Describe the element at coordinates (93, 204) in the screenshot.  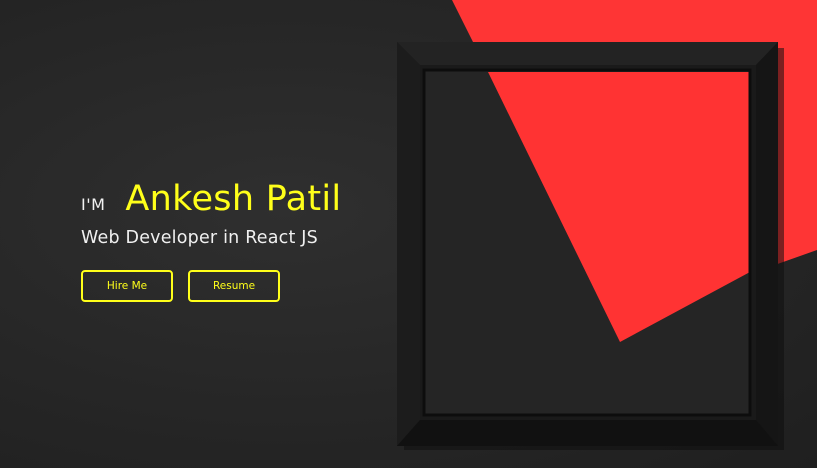
I see `intro-prefix: I'M` at that location.